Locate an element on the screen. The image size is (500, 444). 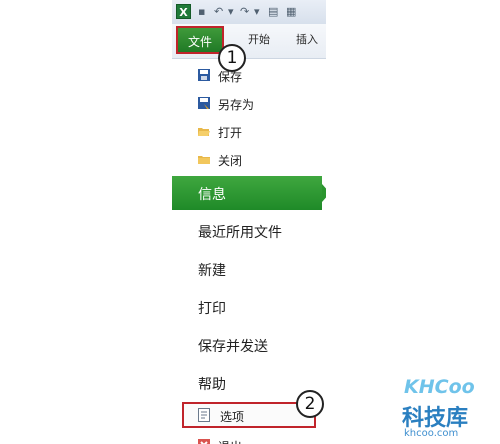
ribbon-tabs: 文件 开始 插入 is located at coordinates (249, 41).